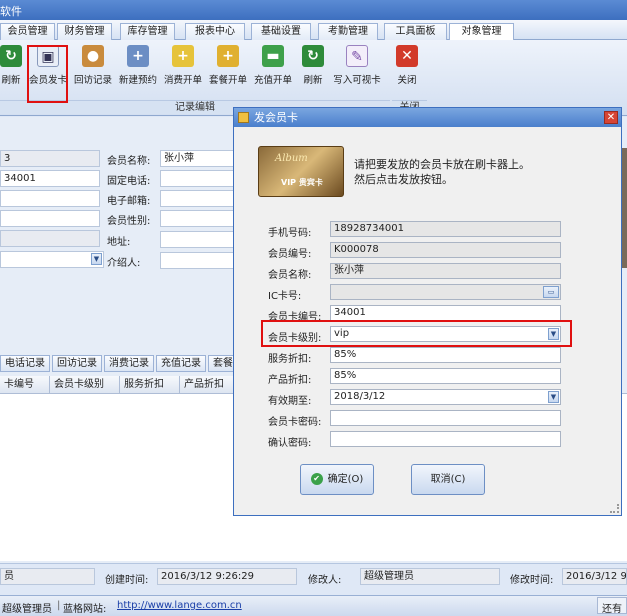 This screenshot has height=616, width=627. I want to click on column-card-level: 会员卡级别, so click(85, 384).